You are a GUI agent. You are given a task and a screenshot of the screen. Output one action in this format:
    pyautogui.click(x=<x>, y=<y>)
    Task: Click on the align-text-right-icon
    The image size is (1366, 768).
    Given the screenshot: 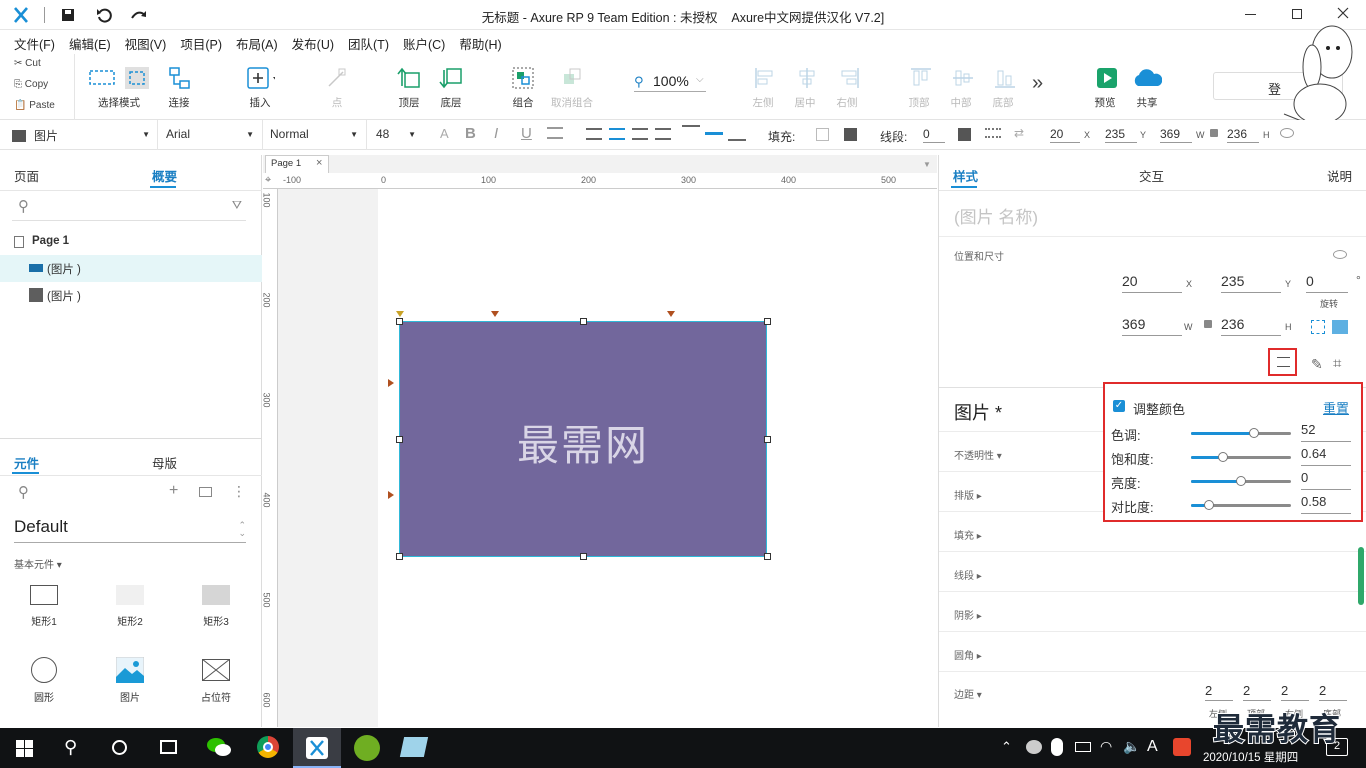 What is the action you would take?
    pyautogui.click(x=640, y=134)
    